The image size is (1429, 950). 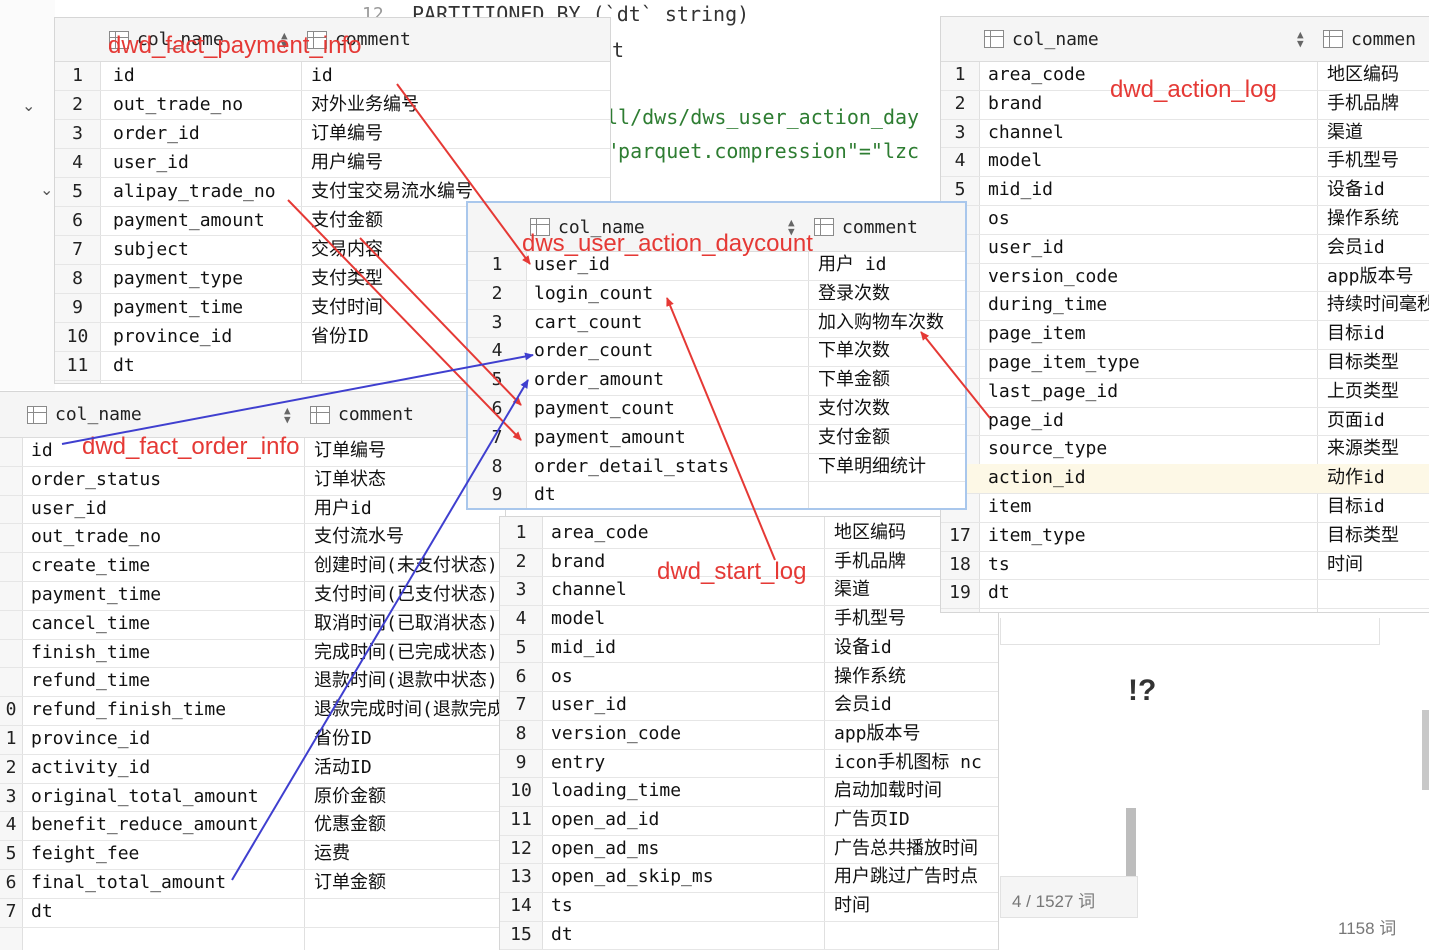 What do you see at coordinates (252, 567) in the screenshot?
I see `table-row-create-time: create_time 创建时间(未支付状态)` at bounding box center [252, 567].